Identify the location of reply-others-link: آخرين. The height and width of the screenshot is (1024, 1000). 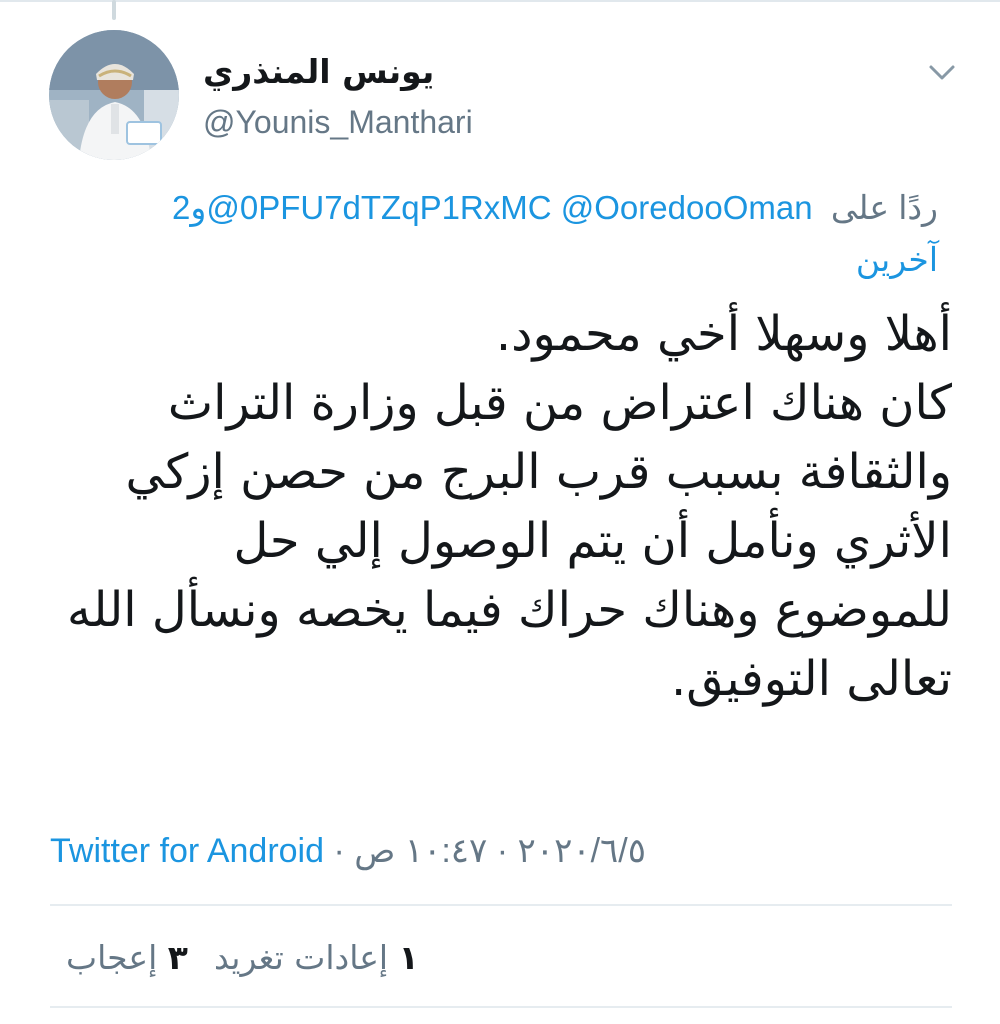
(897, 259).